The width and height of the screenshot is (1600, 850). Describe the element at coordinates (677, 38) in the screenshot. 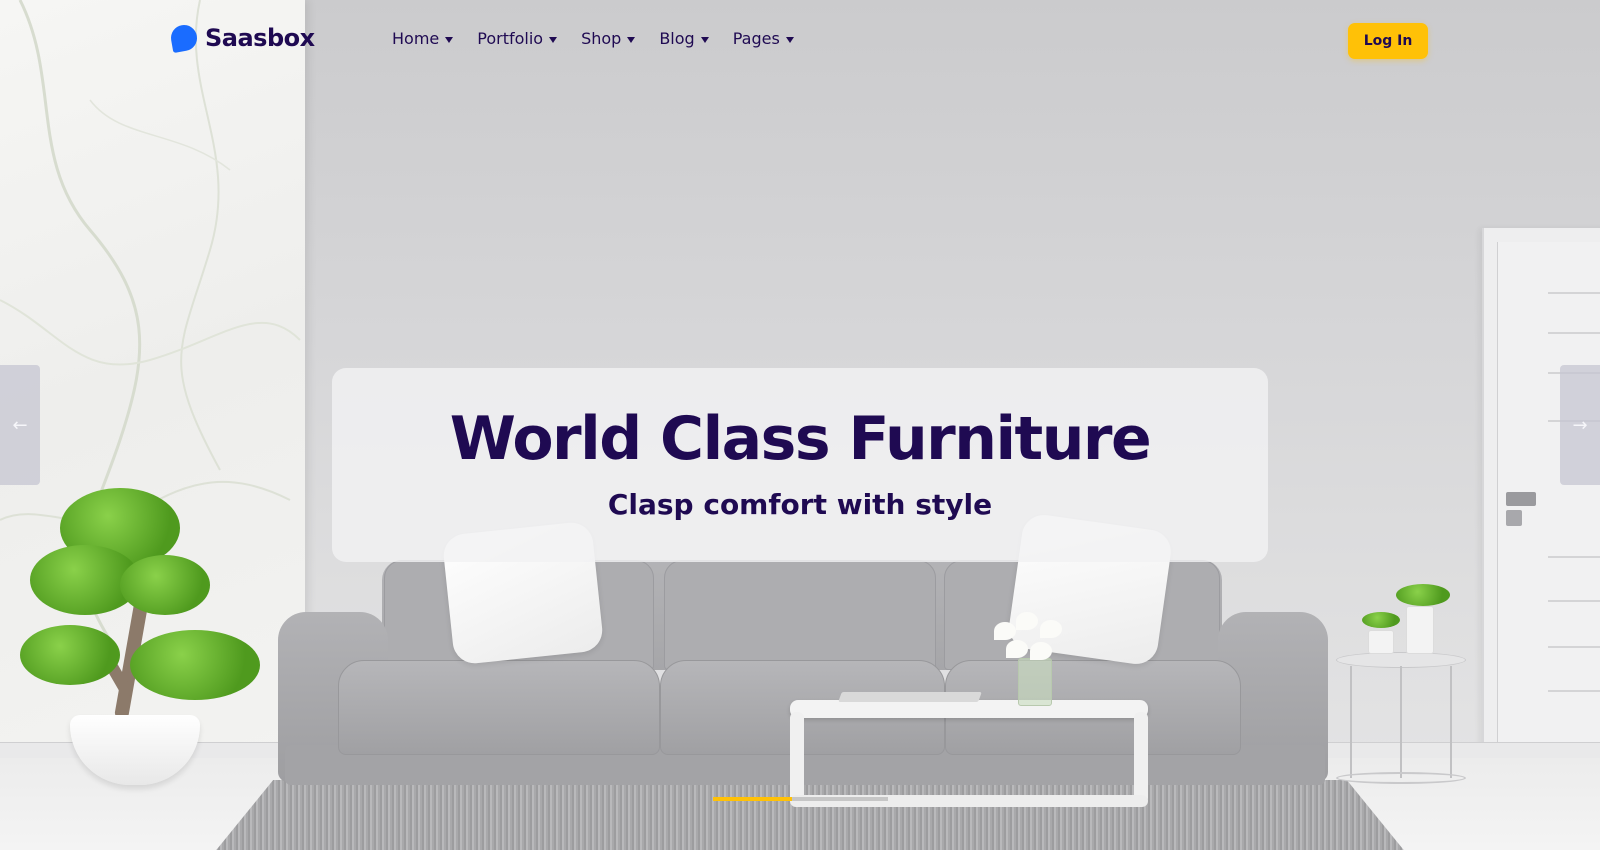

I see `nav-item-label: Blog` at that location.